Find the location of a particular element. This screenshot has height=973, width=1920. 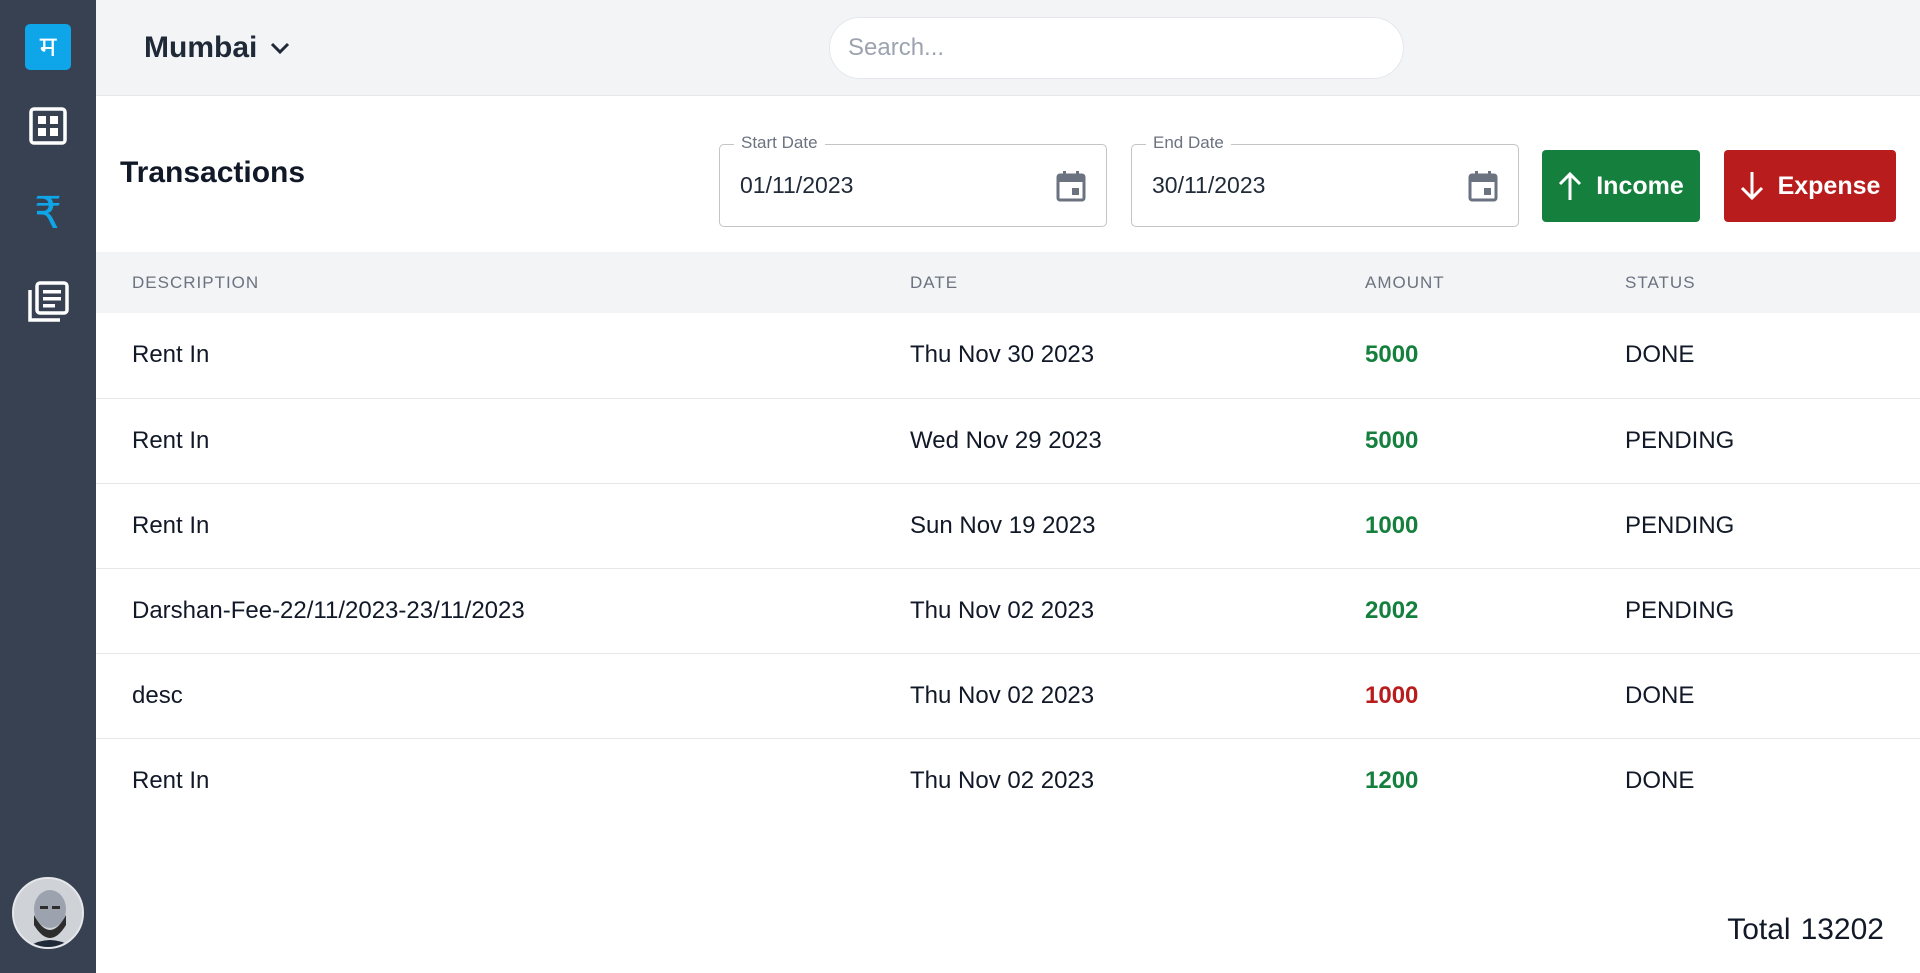

transactions-total: Total 13202 is located at coordinates (1805, 930).